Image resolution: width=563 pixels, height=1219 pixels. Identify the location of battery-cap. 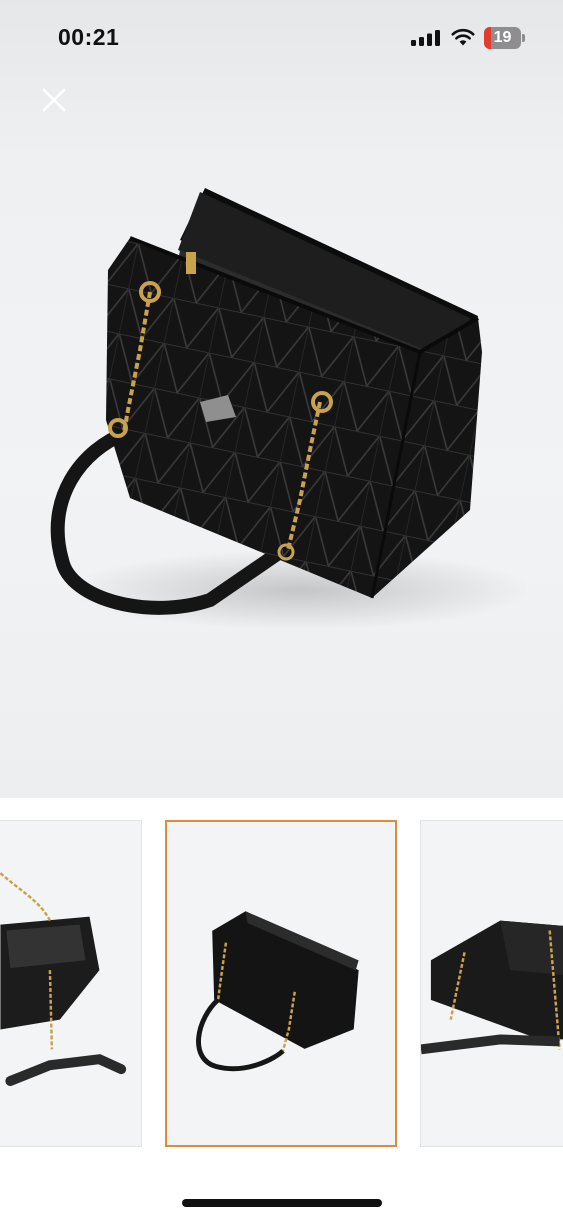
(523, 38).